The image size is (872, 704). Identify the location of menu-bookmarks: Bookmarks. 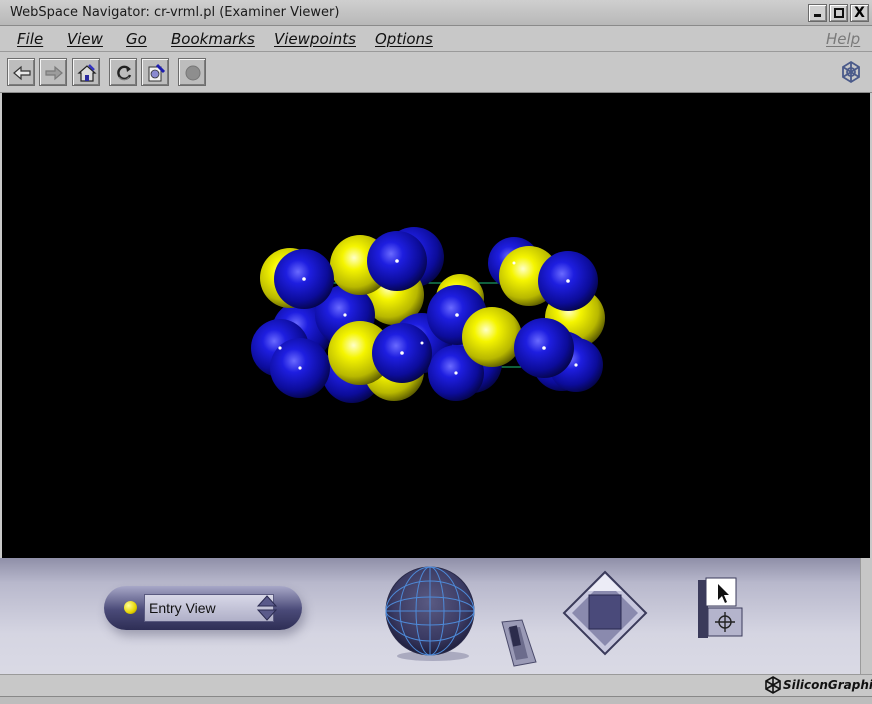
(213, 39).